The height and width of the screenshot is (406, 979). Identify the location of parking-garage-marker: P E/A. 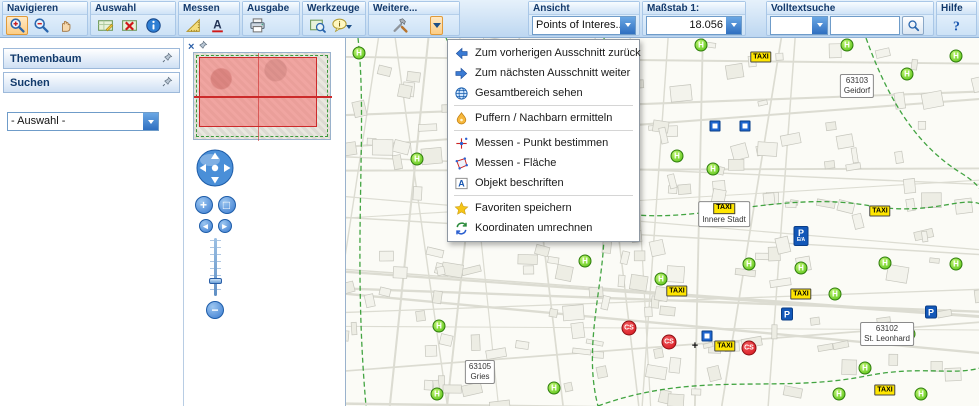
(801, 236).